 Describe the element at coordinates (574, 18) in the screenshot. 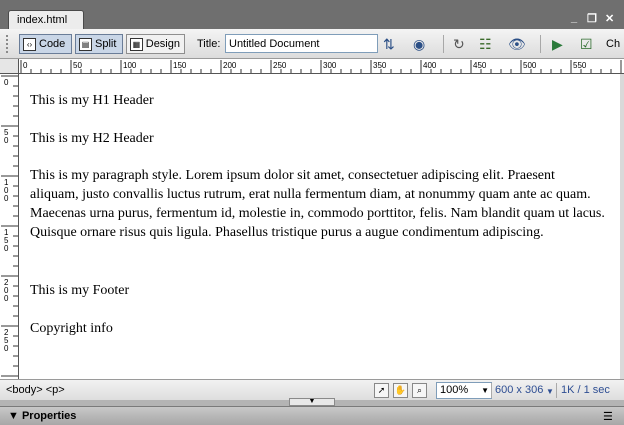

I see `minimize-icon: _` at that location.